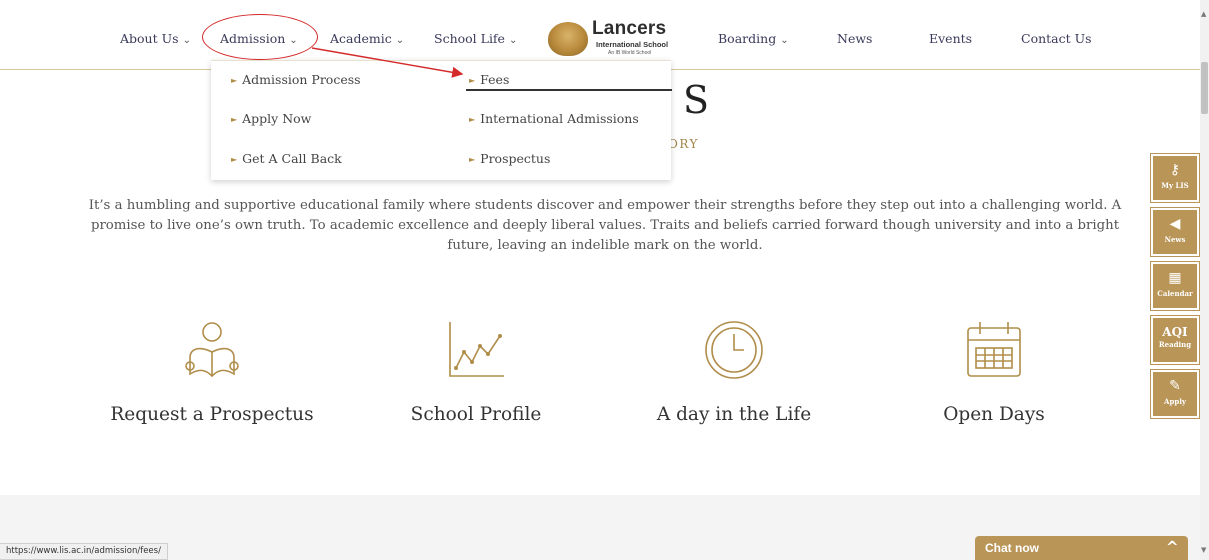  I want to click on side-button-label: Apply, so click(1175, 401).